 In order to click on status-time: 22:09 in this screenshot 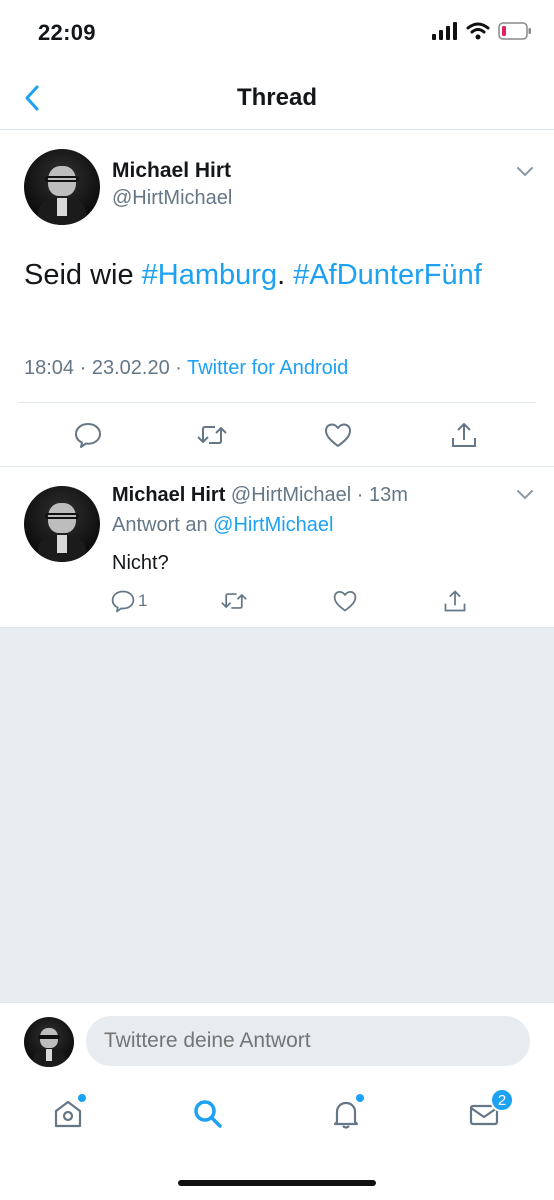, I will do `click(67, 32)`.